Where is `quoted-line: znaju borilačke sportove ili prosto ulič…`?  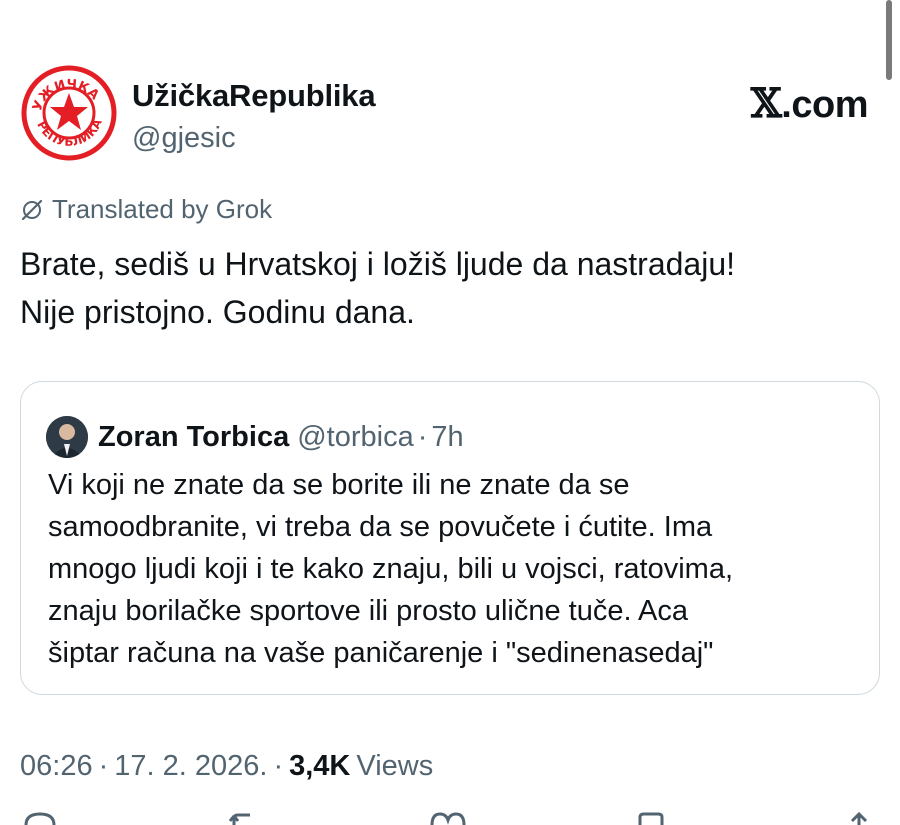
quoted-line: znaju borilačke sportove ili prosto ulič… is located at coordinates (368, 611).